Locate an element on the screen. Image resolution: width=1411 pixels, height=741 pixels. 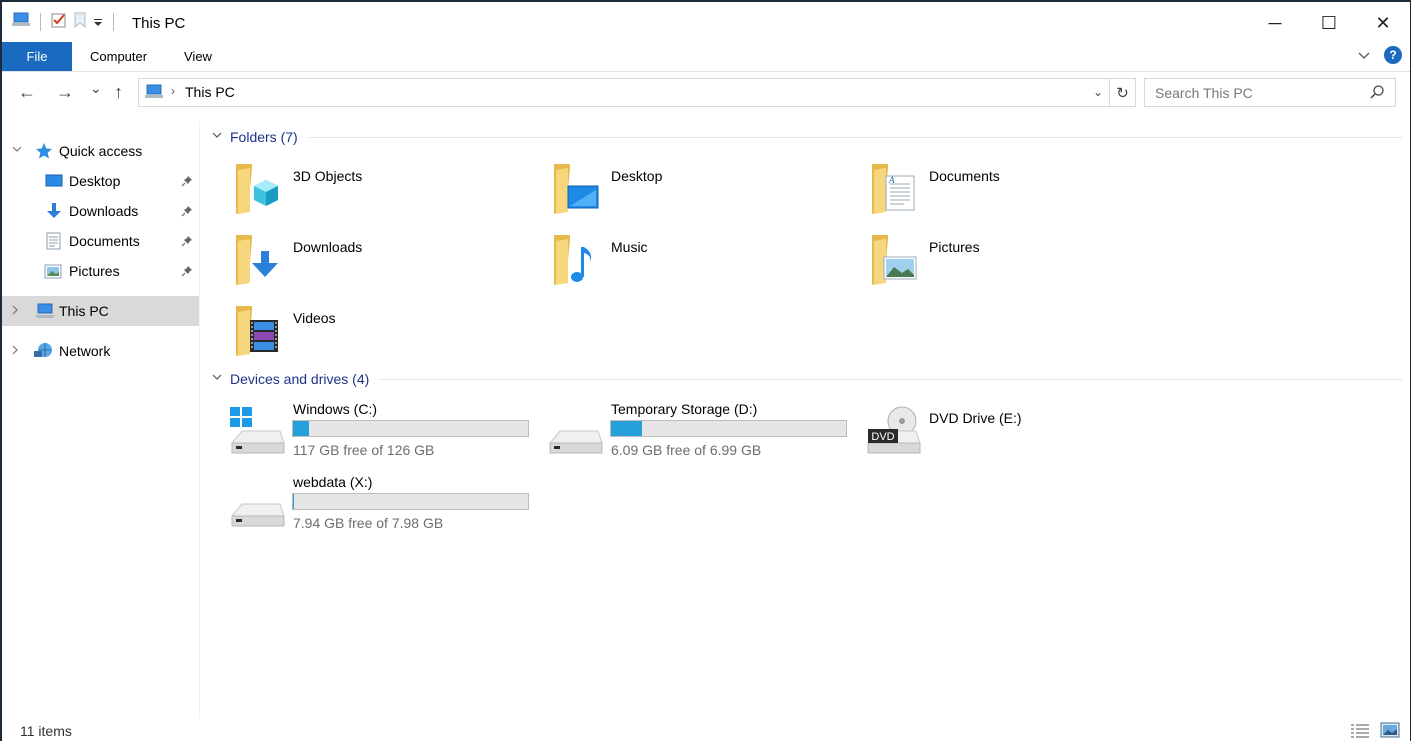
navigation-bar: ← → ⌄ ↑ › This PC ⌄ ↻ Search This PC is located at coordinates (706, 93).